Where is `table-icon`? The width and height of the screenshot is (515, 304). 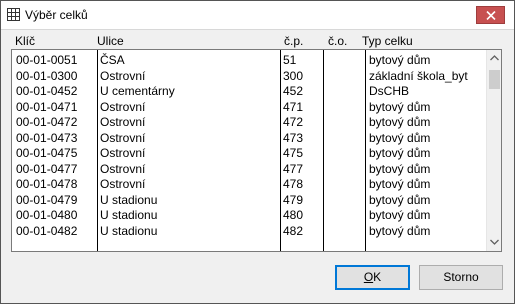 table-icon is located at coordinates (13, 14).